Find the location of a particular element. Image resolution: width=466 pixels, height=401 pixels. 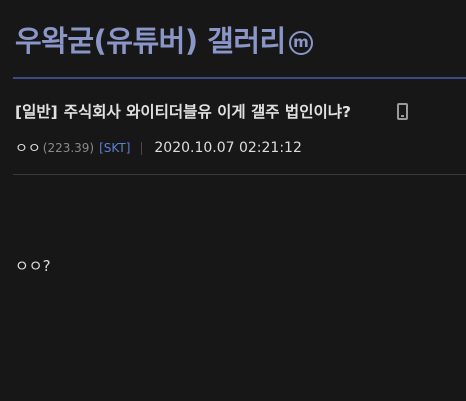

post-title: [일반] 주식회사 와이티더블유 이게 갤주 법인이냐? is located at coordinates (183, 112).